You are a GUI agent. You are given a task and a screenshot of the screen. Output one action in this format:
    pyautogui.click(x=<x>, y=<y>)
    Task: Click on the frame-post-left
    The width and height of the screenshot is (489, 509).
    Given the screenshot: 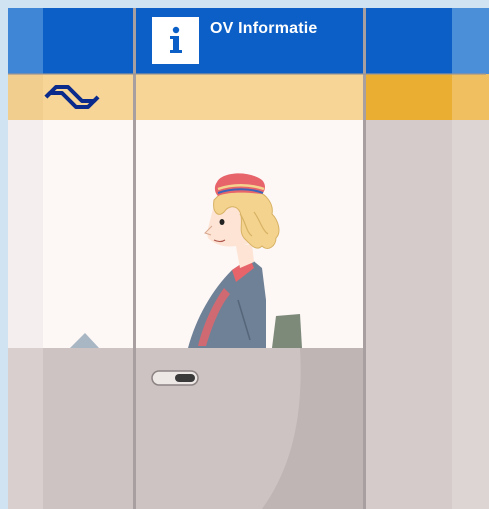 What is the action you would take?
    pyautogui.click(x=134, y=258)
    